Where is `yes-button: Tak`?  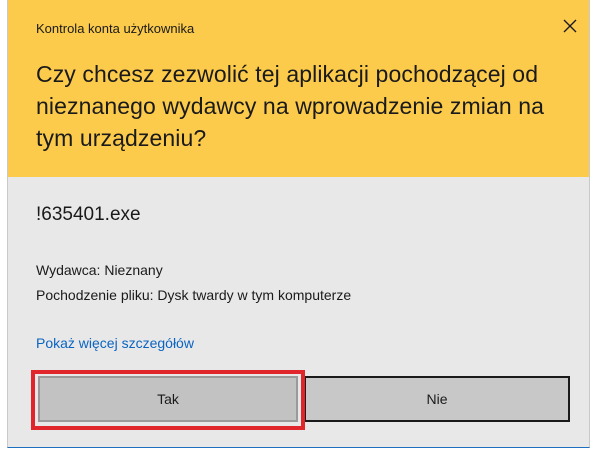
yes-button: Tak is located at coordinates (168, 399).